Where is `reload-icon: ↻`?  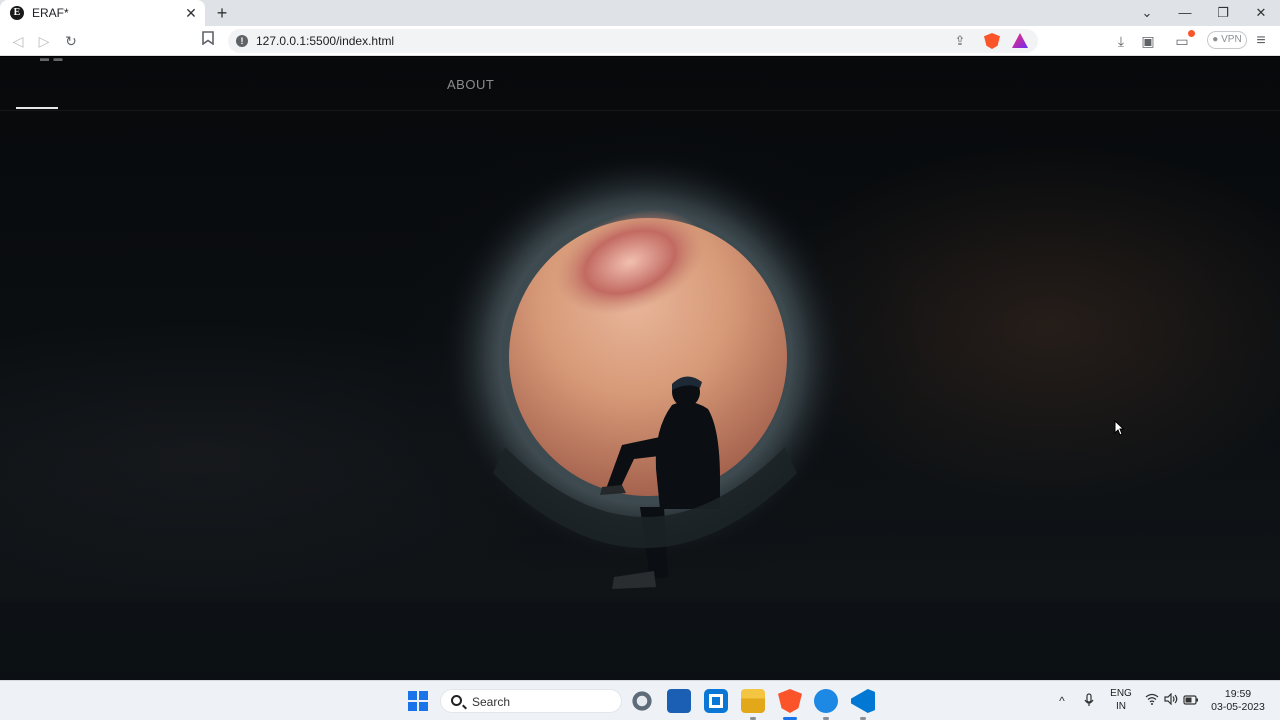 reload-icon: ↻ is located at coordinates (71, 41).